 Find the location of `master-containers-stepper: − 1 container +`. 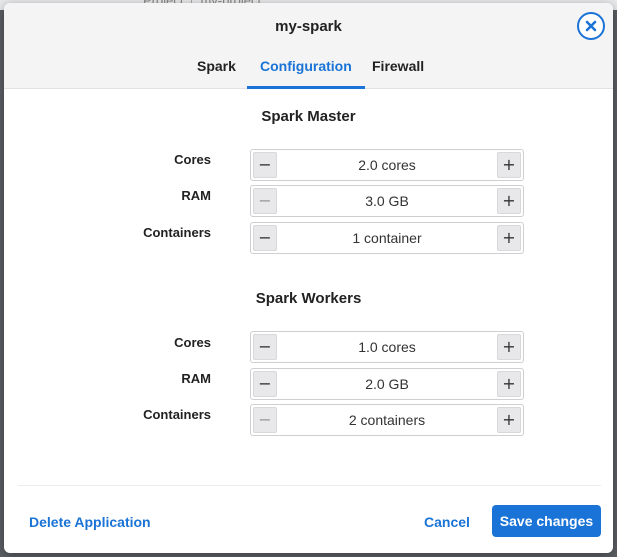

master-containers-stepper: − 1 container + is located at coordinates (387, 238).